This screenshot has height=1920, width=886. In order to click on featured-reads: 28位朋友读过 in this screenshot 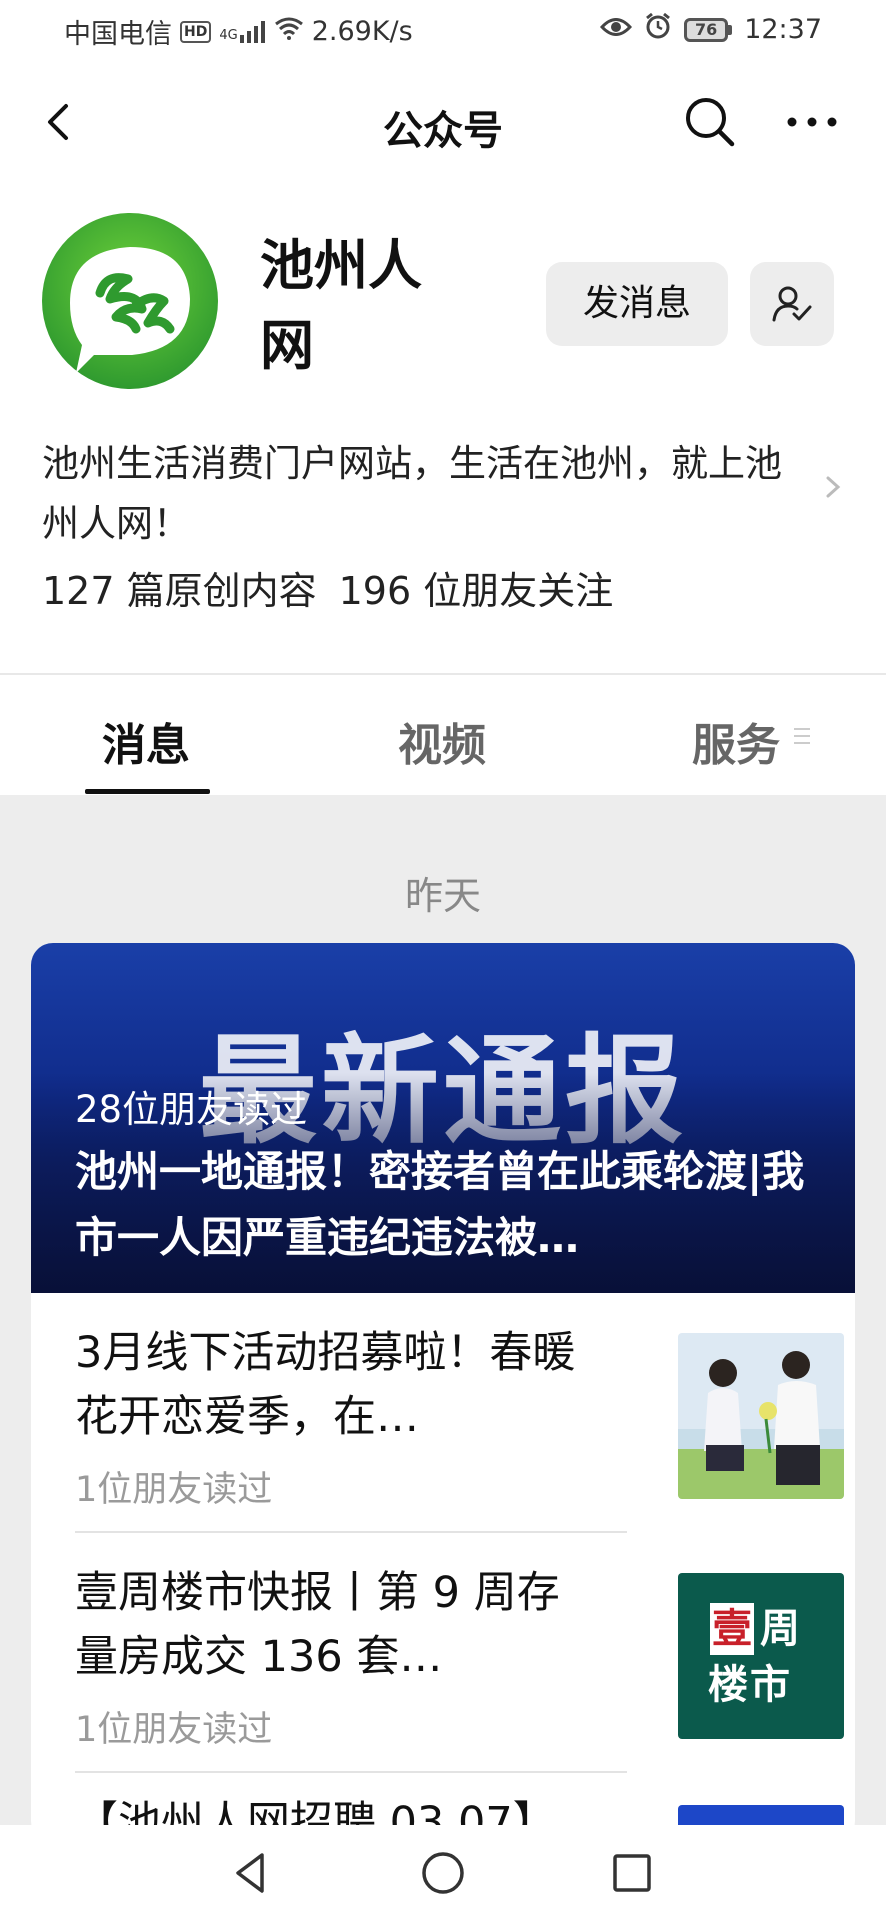, I will do `click(191, 1109)`.